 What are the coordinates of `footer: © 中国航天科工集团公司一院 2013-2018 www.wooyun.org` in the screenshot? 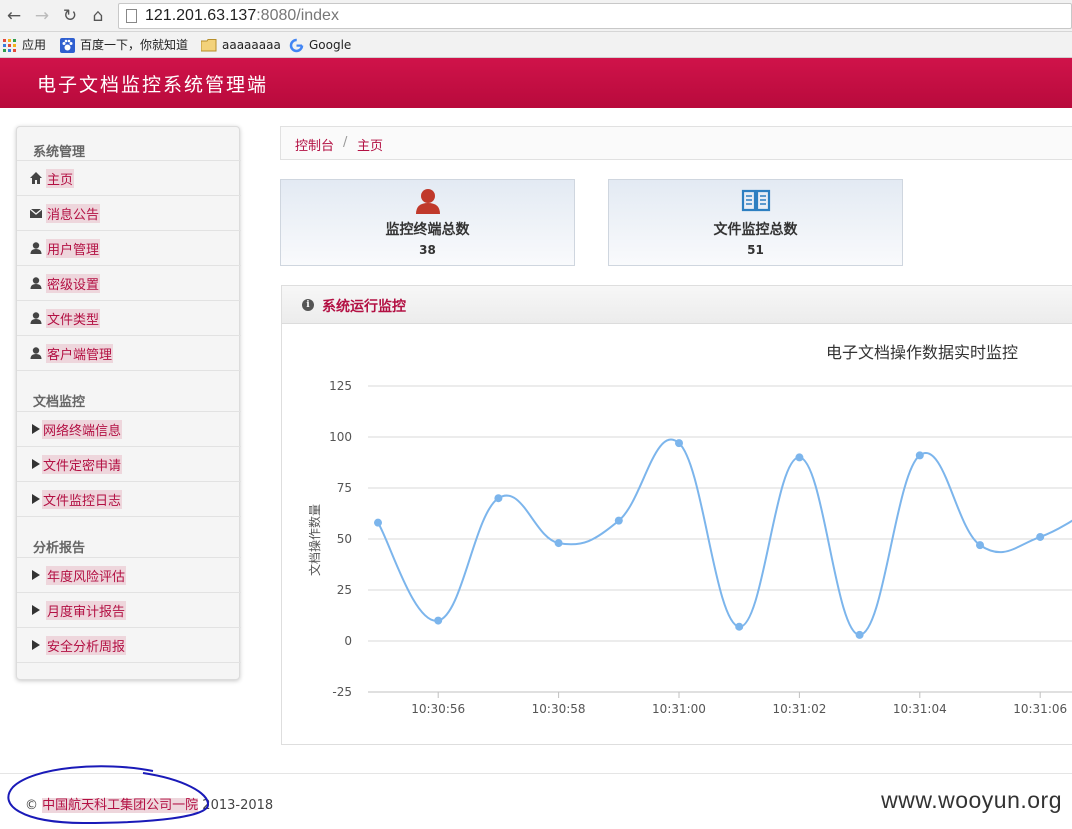 It's located at (536, 801).